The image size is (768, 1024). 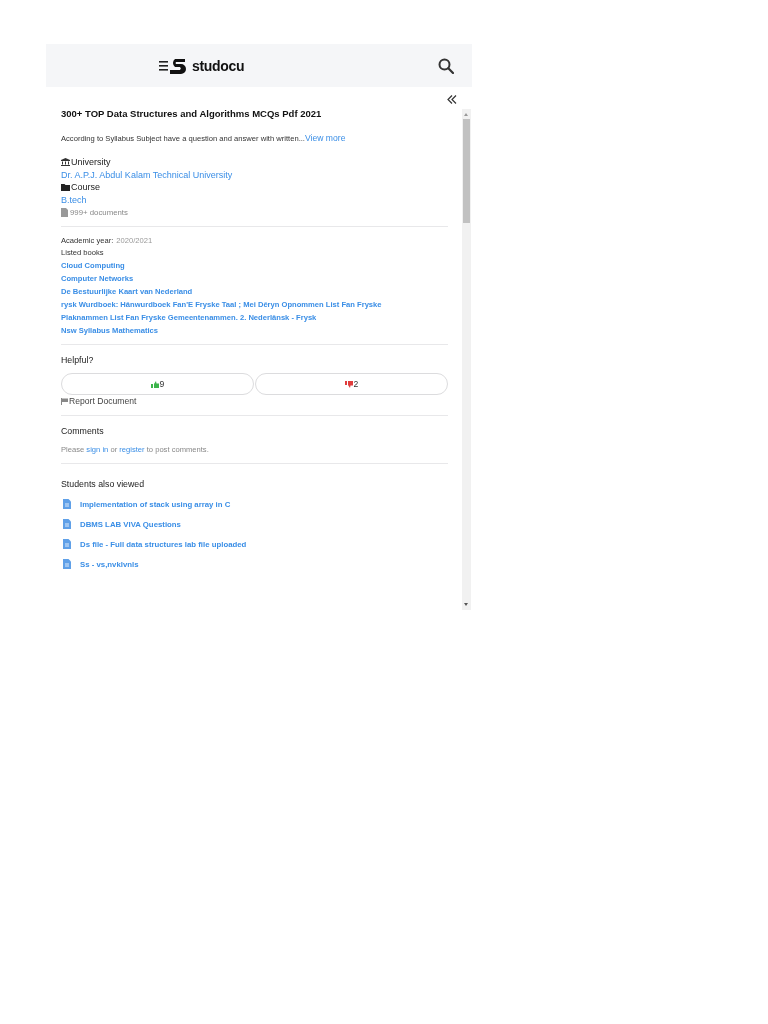 I want to click on downvote-button: 2, so click(x=351, y=384).